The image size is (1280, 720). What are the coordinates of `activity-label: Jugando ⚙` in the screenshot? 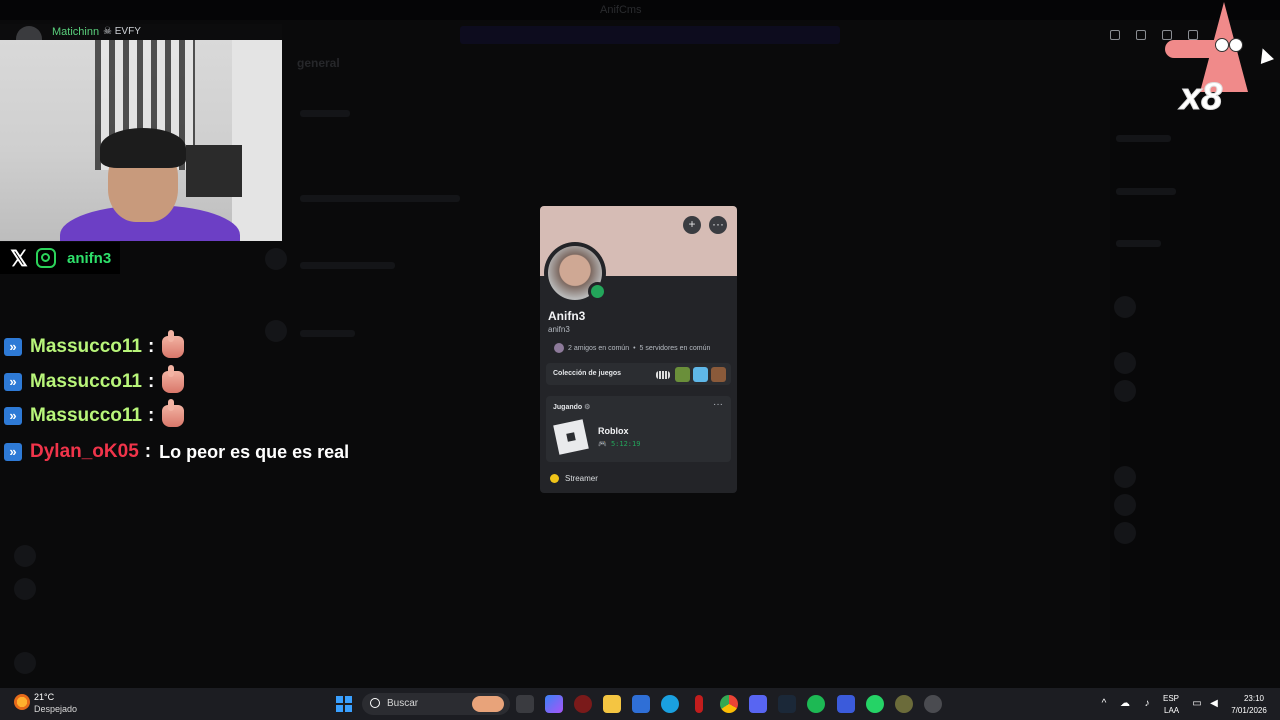 It's located at (571, 407).